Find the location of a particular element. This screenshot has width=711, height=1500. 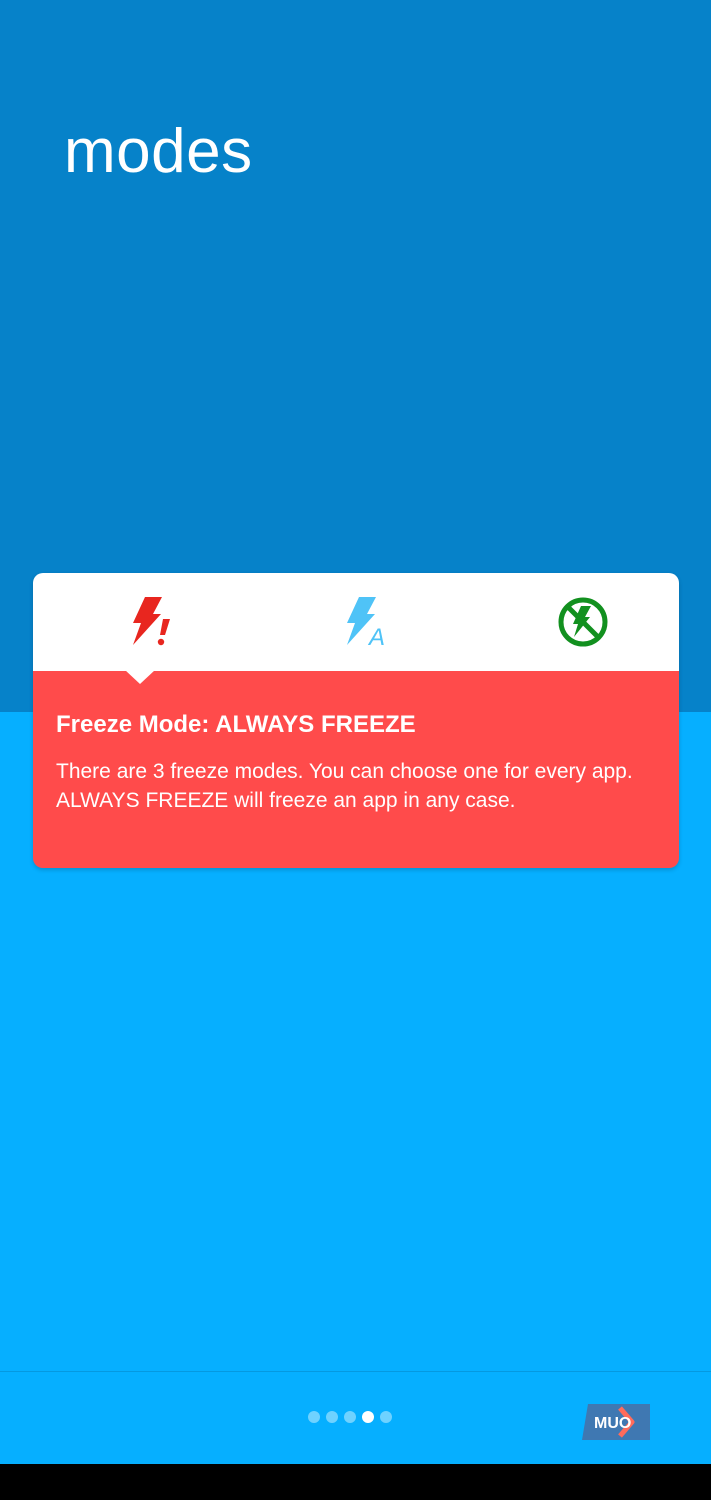

next-button: MUO is located at coordinates (616, 1422).